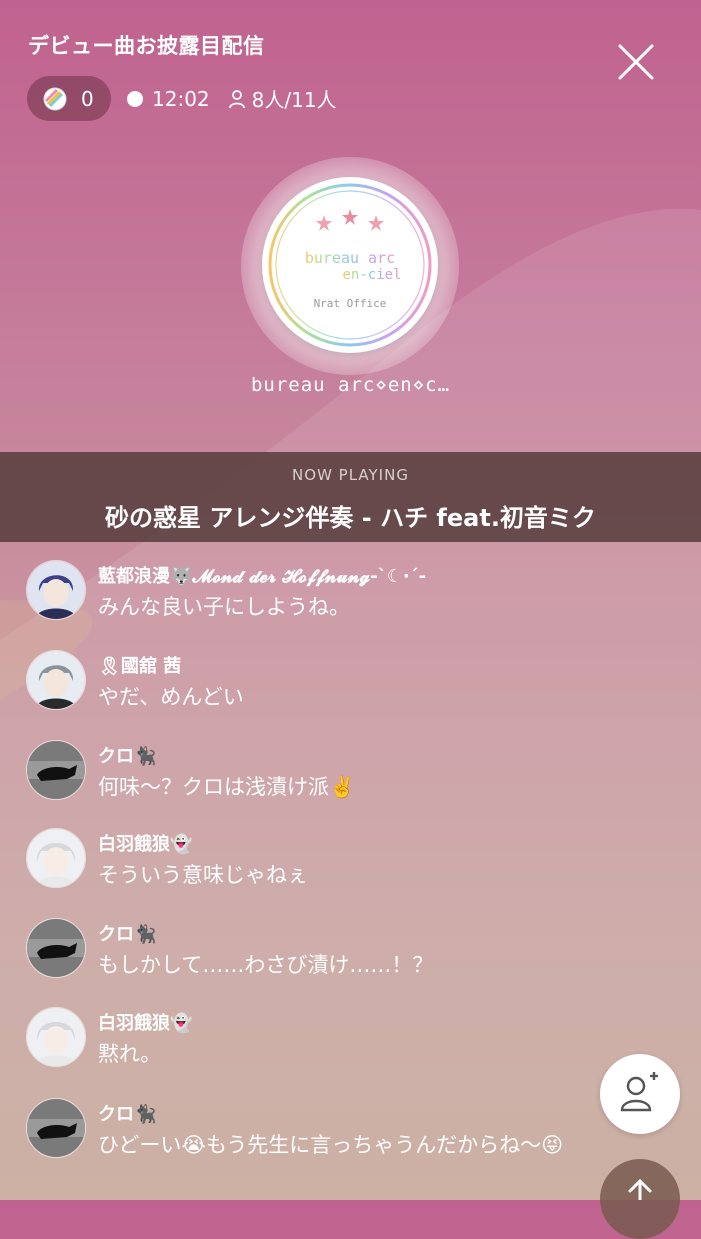 This screenshot has width=701, height=1239. What do you see at coordinates (140, 666) in the screenshot?
I see `comment-author: 🎗國舘 茜` at bounding box center [140, 666].